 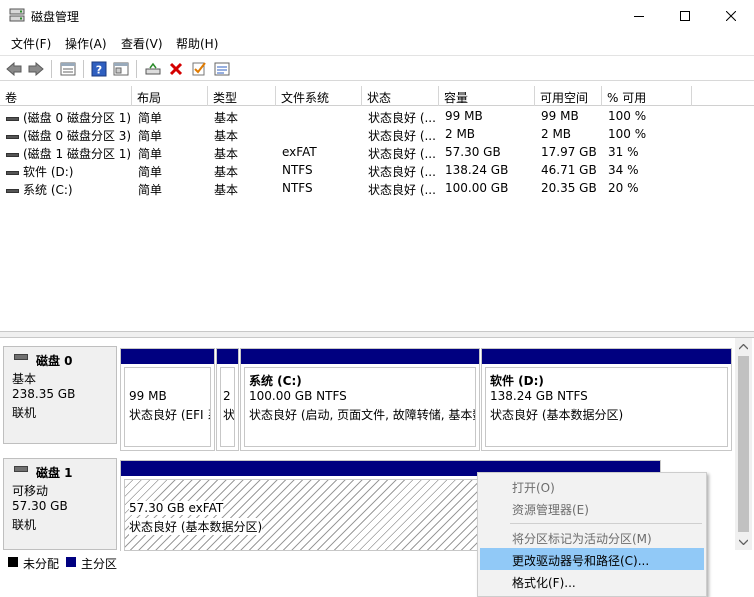 I want to click on partition-status: 状态良好 (基本数据分区), so click(x=557, y=415).